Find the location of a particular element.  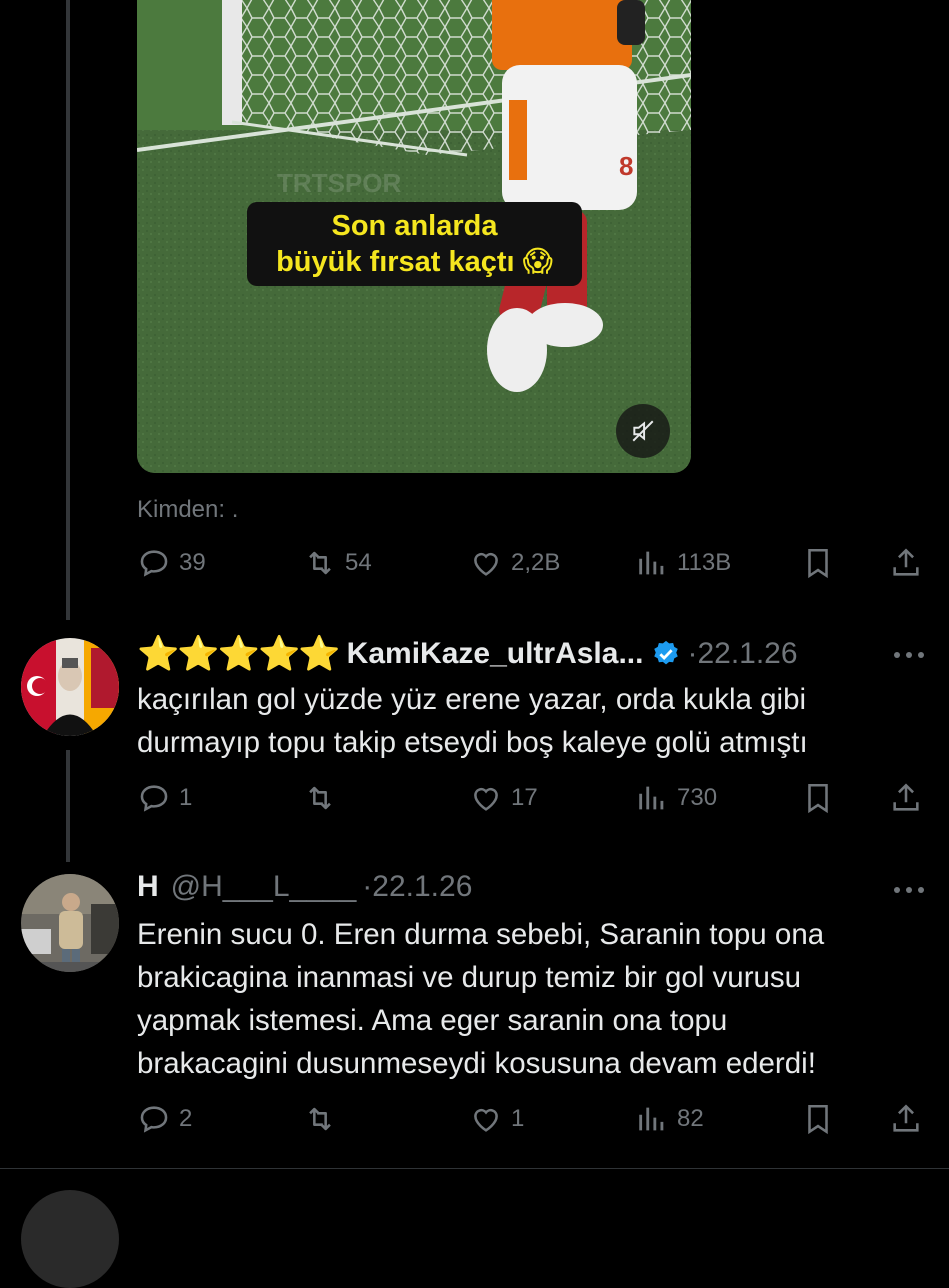

source-label: Kimden: . is located at coordinates (188, 509).